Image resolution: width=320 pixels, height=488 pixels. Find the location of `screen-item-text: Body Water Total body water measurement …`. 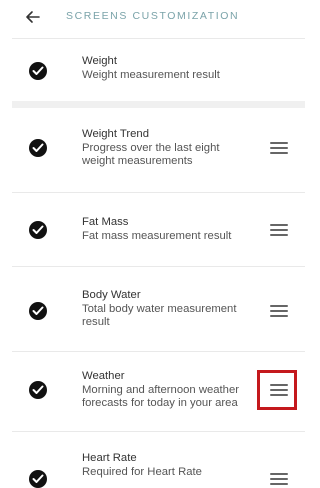

screen-item-text: Body Water Total body water measurement … is located at coordinates (169, 309).